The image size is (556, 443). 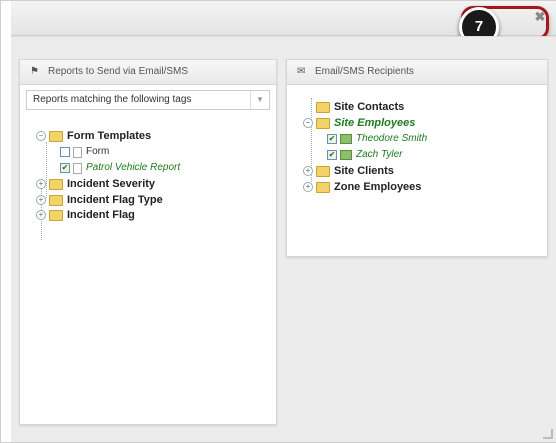 What do you see at coordinates (369, 107) in the screenshot?
I see `tree-node-label: Site Contacts` at bounding box center [369, 107].